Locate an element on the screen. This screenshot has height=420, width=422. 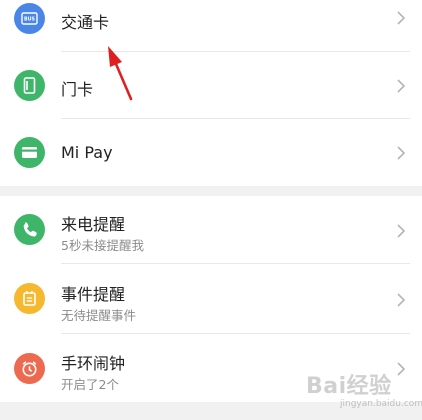
menu-item-title: 手环闹钟 is located at coordinates (93, 363).